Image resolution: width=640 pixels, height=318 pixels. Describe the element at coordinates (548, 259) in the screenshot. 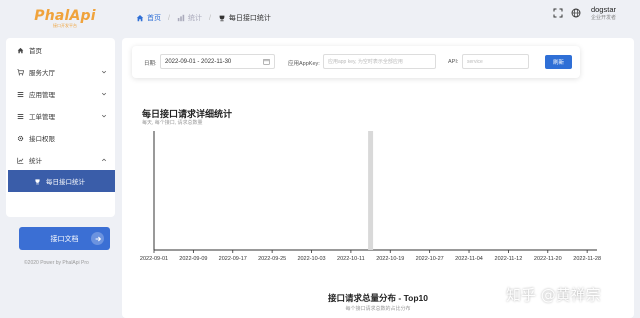

I see `x-tick-label: 2022-11-20` at that location.